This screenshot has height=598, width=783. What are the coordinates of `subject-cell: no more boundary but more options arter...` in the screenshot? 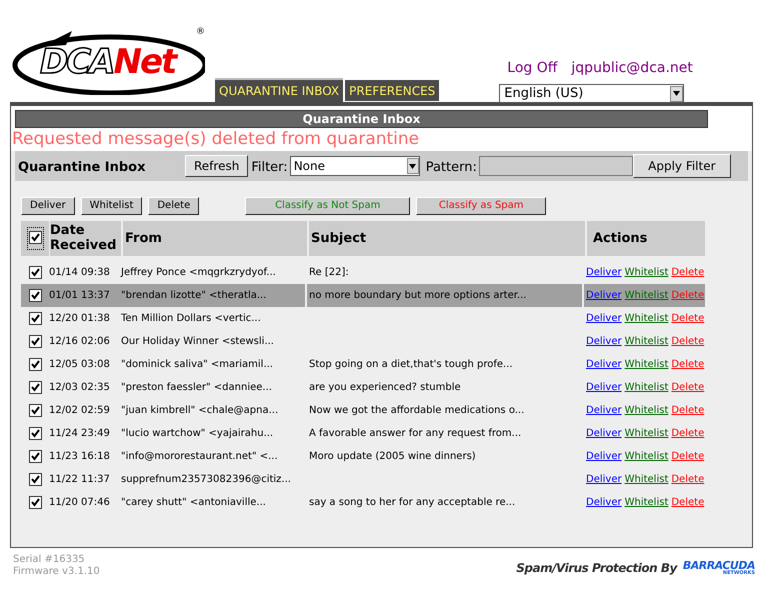 It's located at (417, 295).